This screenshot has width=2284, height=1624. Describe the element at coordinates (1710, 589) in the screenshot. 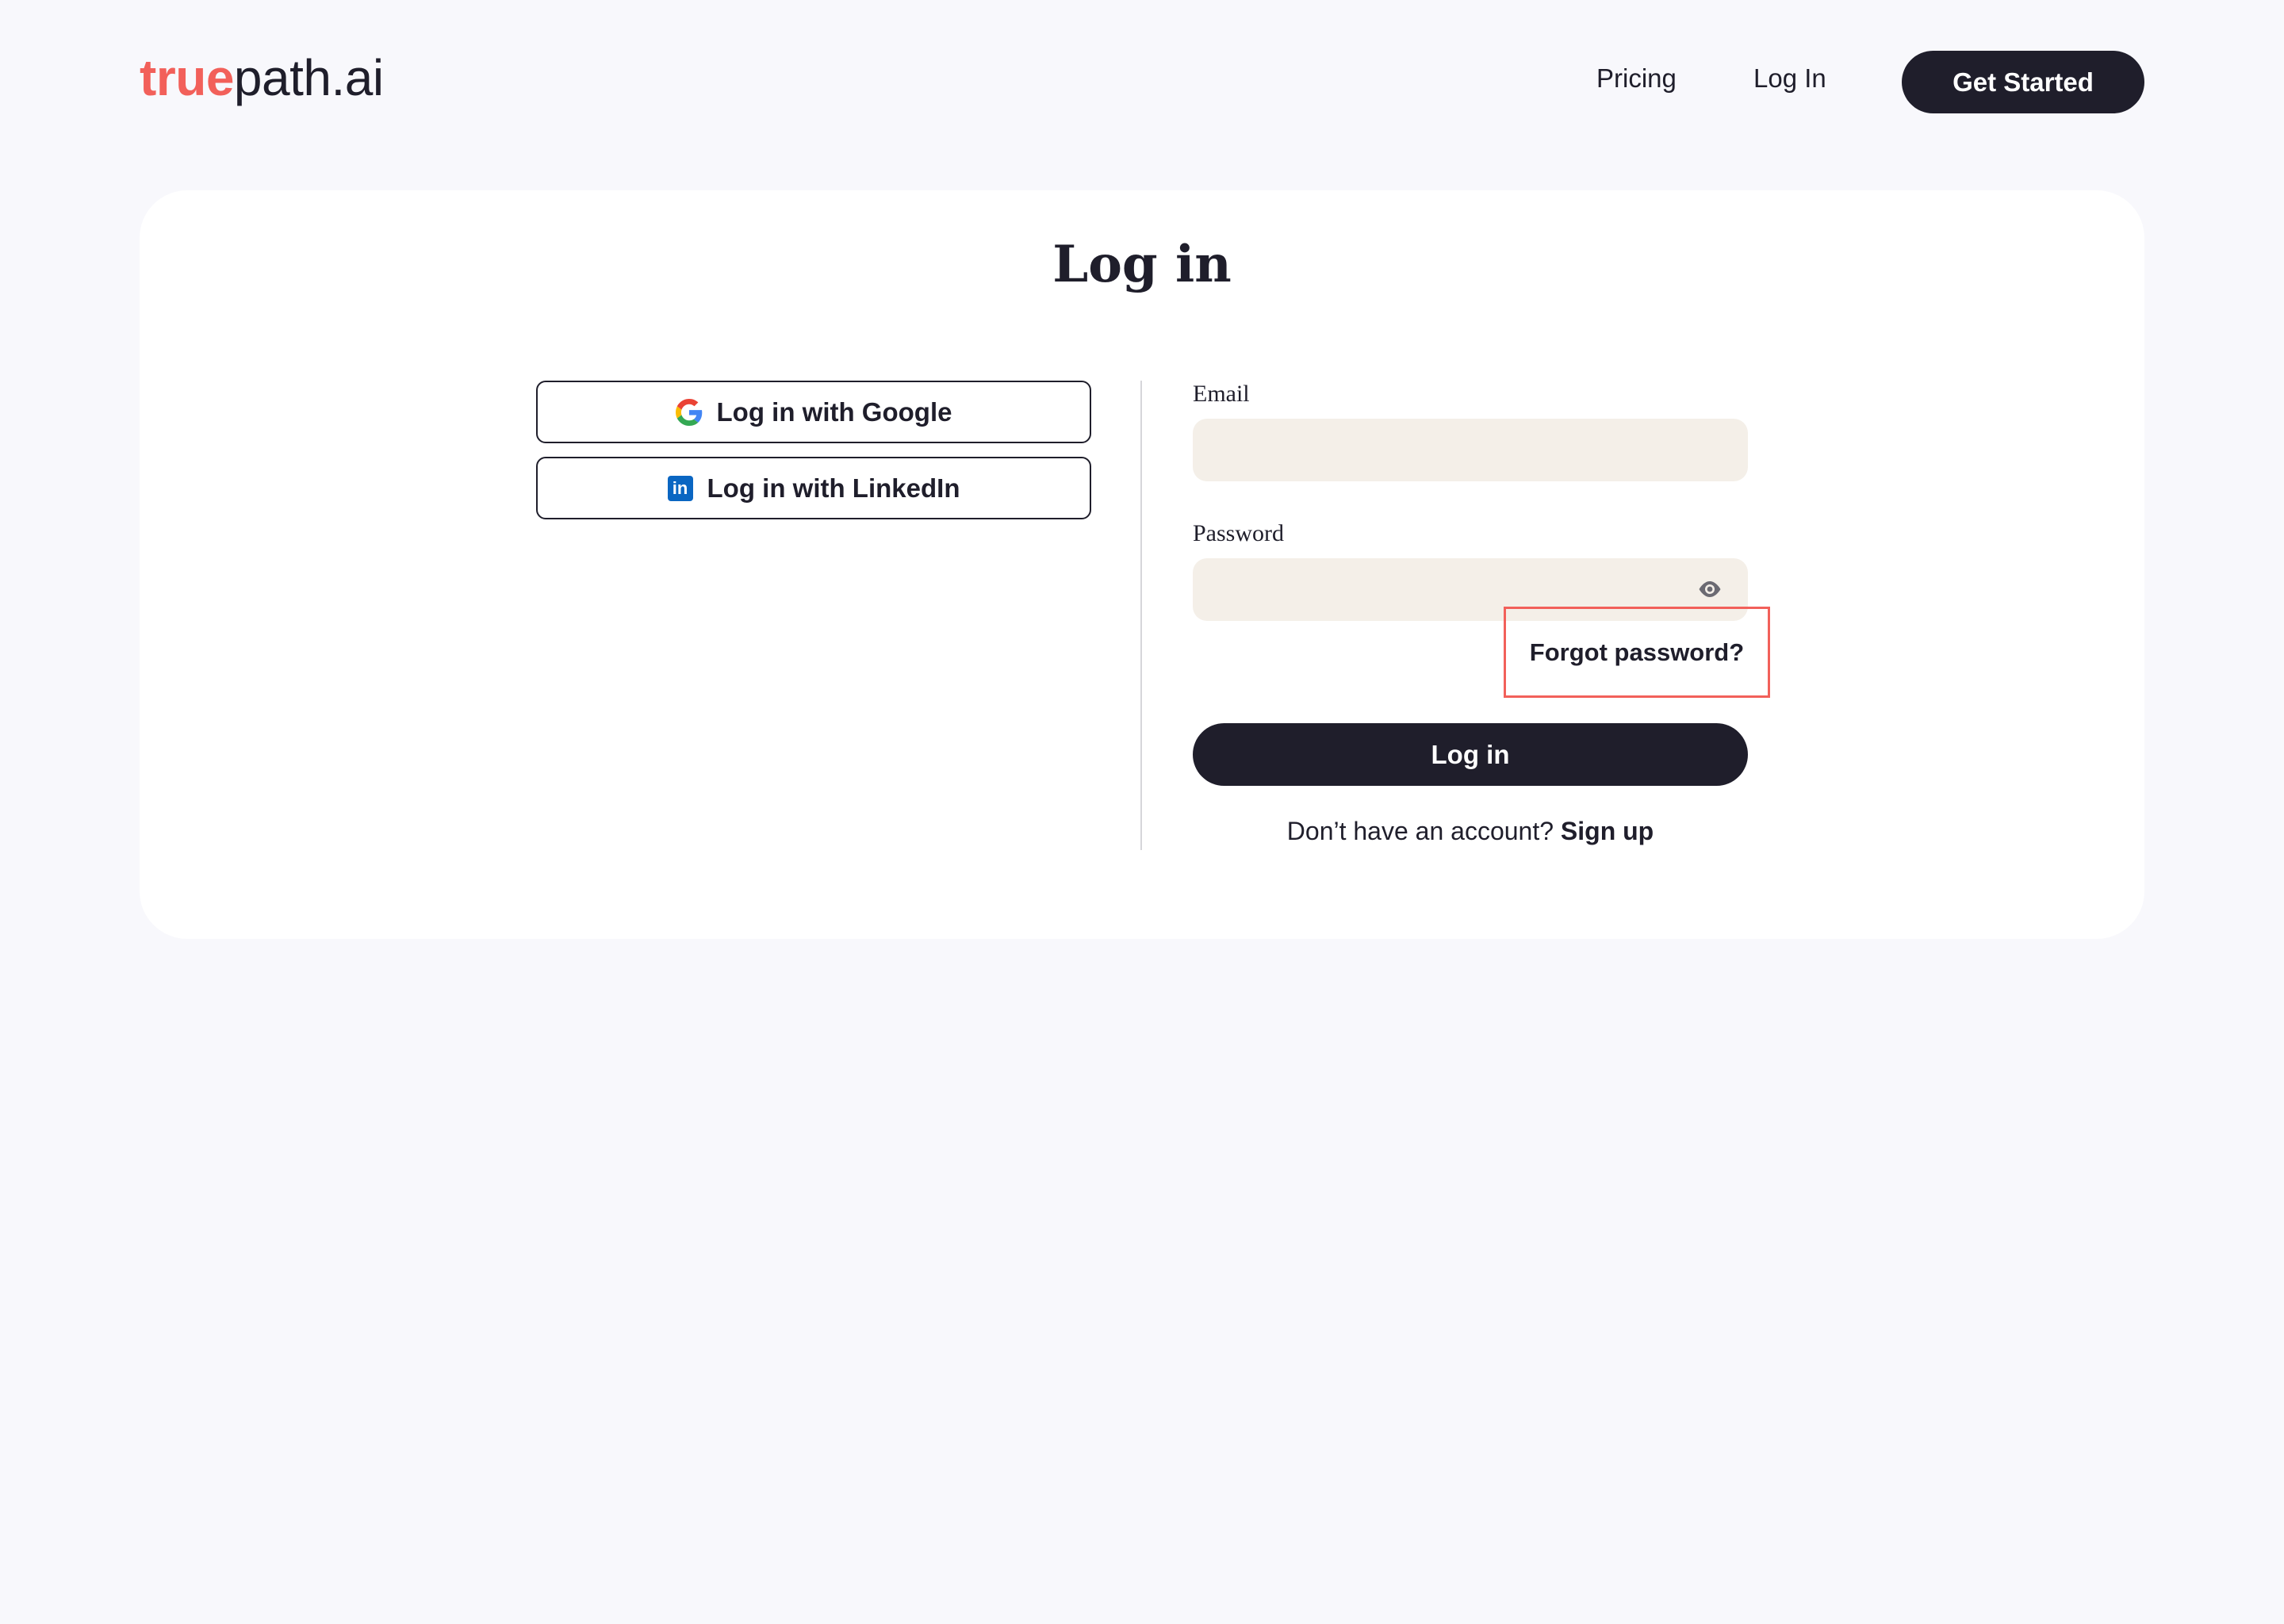

I see `eye-icon` at that location.